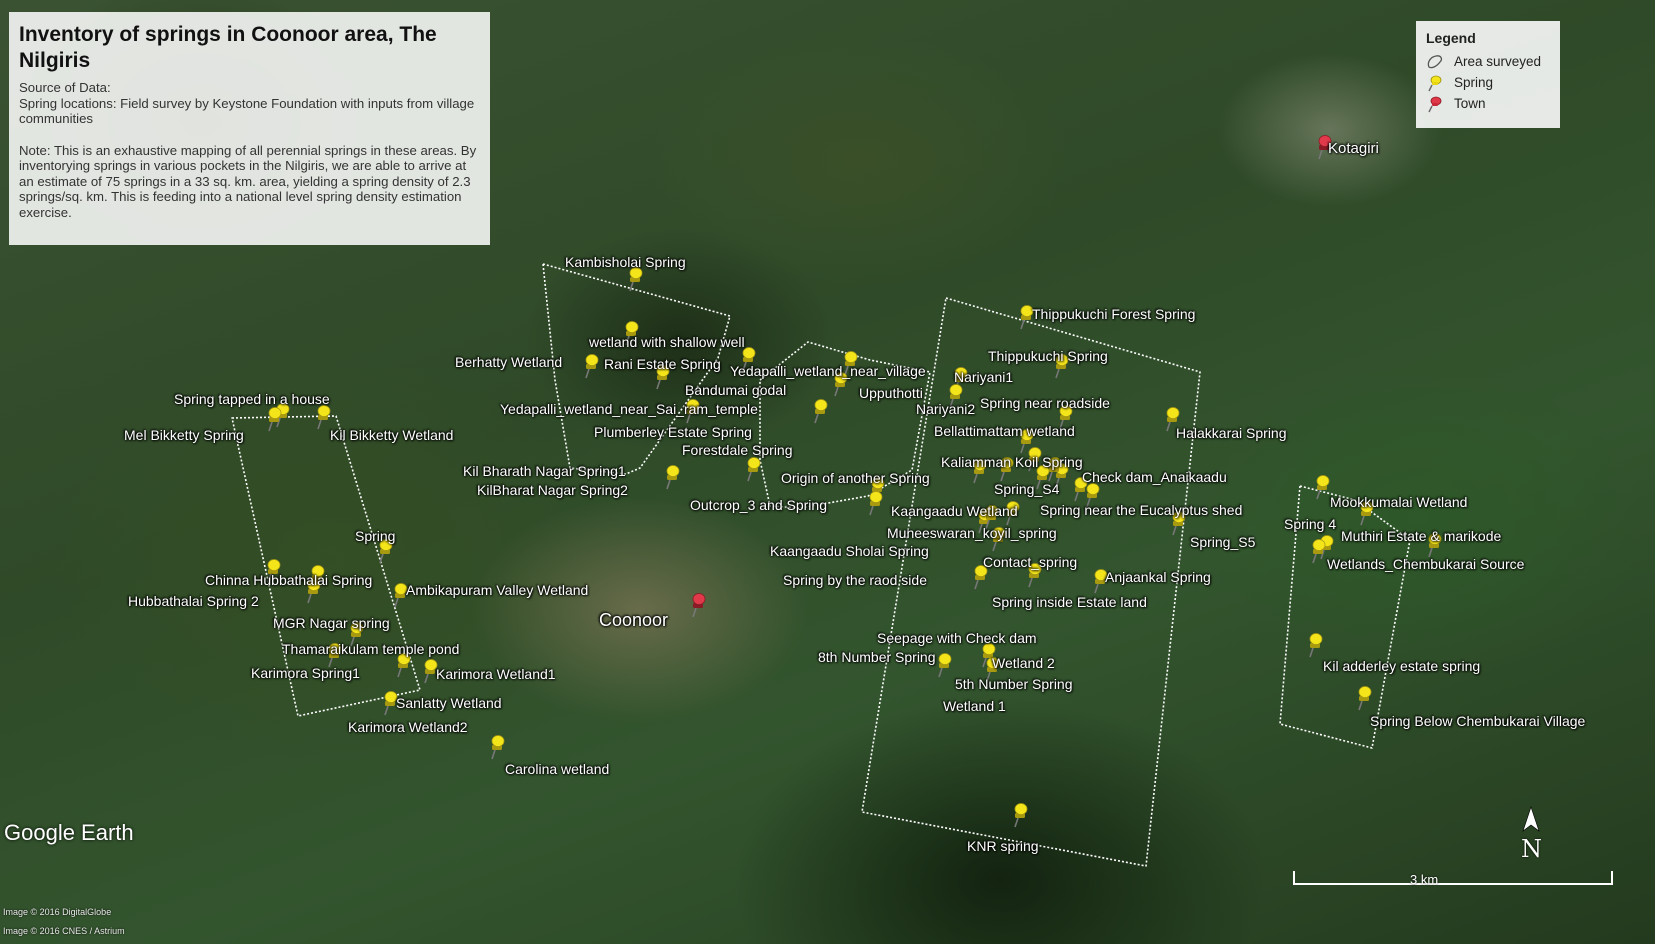  What do you see at coordinates (1004, 431) in the screenshot?
I see `spring-label: Bellattimattam wetland` at bounding box center [1004, 431].